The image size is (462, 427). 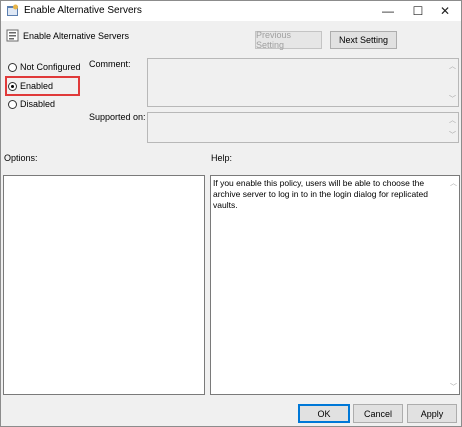 I want to click on radio-label: Enabled, so click(x=37, y=86).